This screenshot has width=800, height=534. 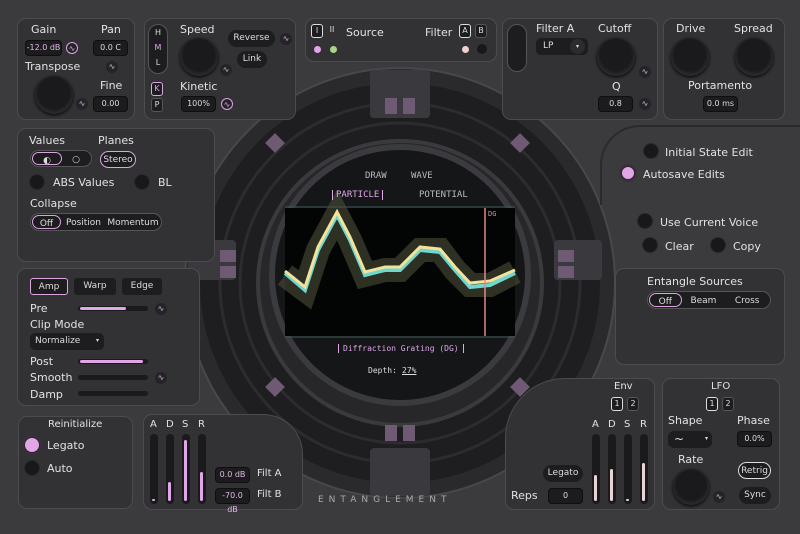 I want to click on k-button: K, so click(x=157, y=89).